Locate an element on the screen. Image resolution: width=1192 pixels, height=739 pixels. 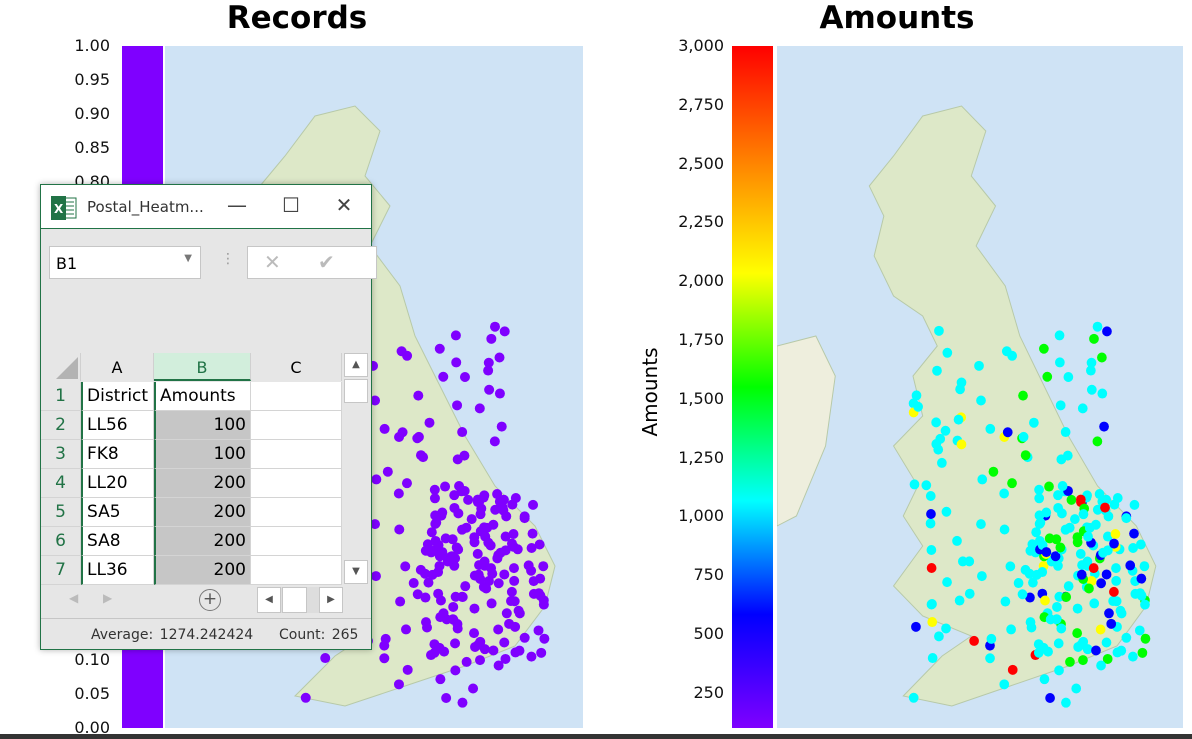
scroll-left-button: ◀ is located at coordinates (269, 600).